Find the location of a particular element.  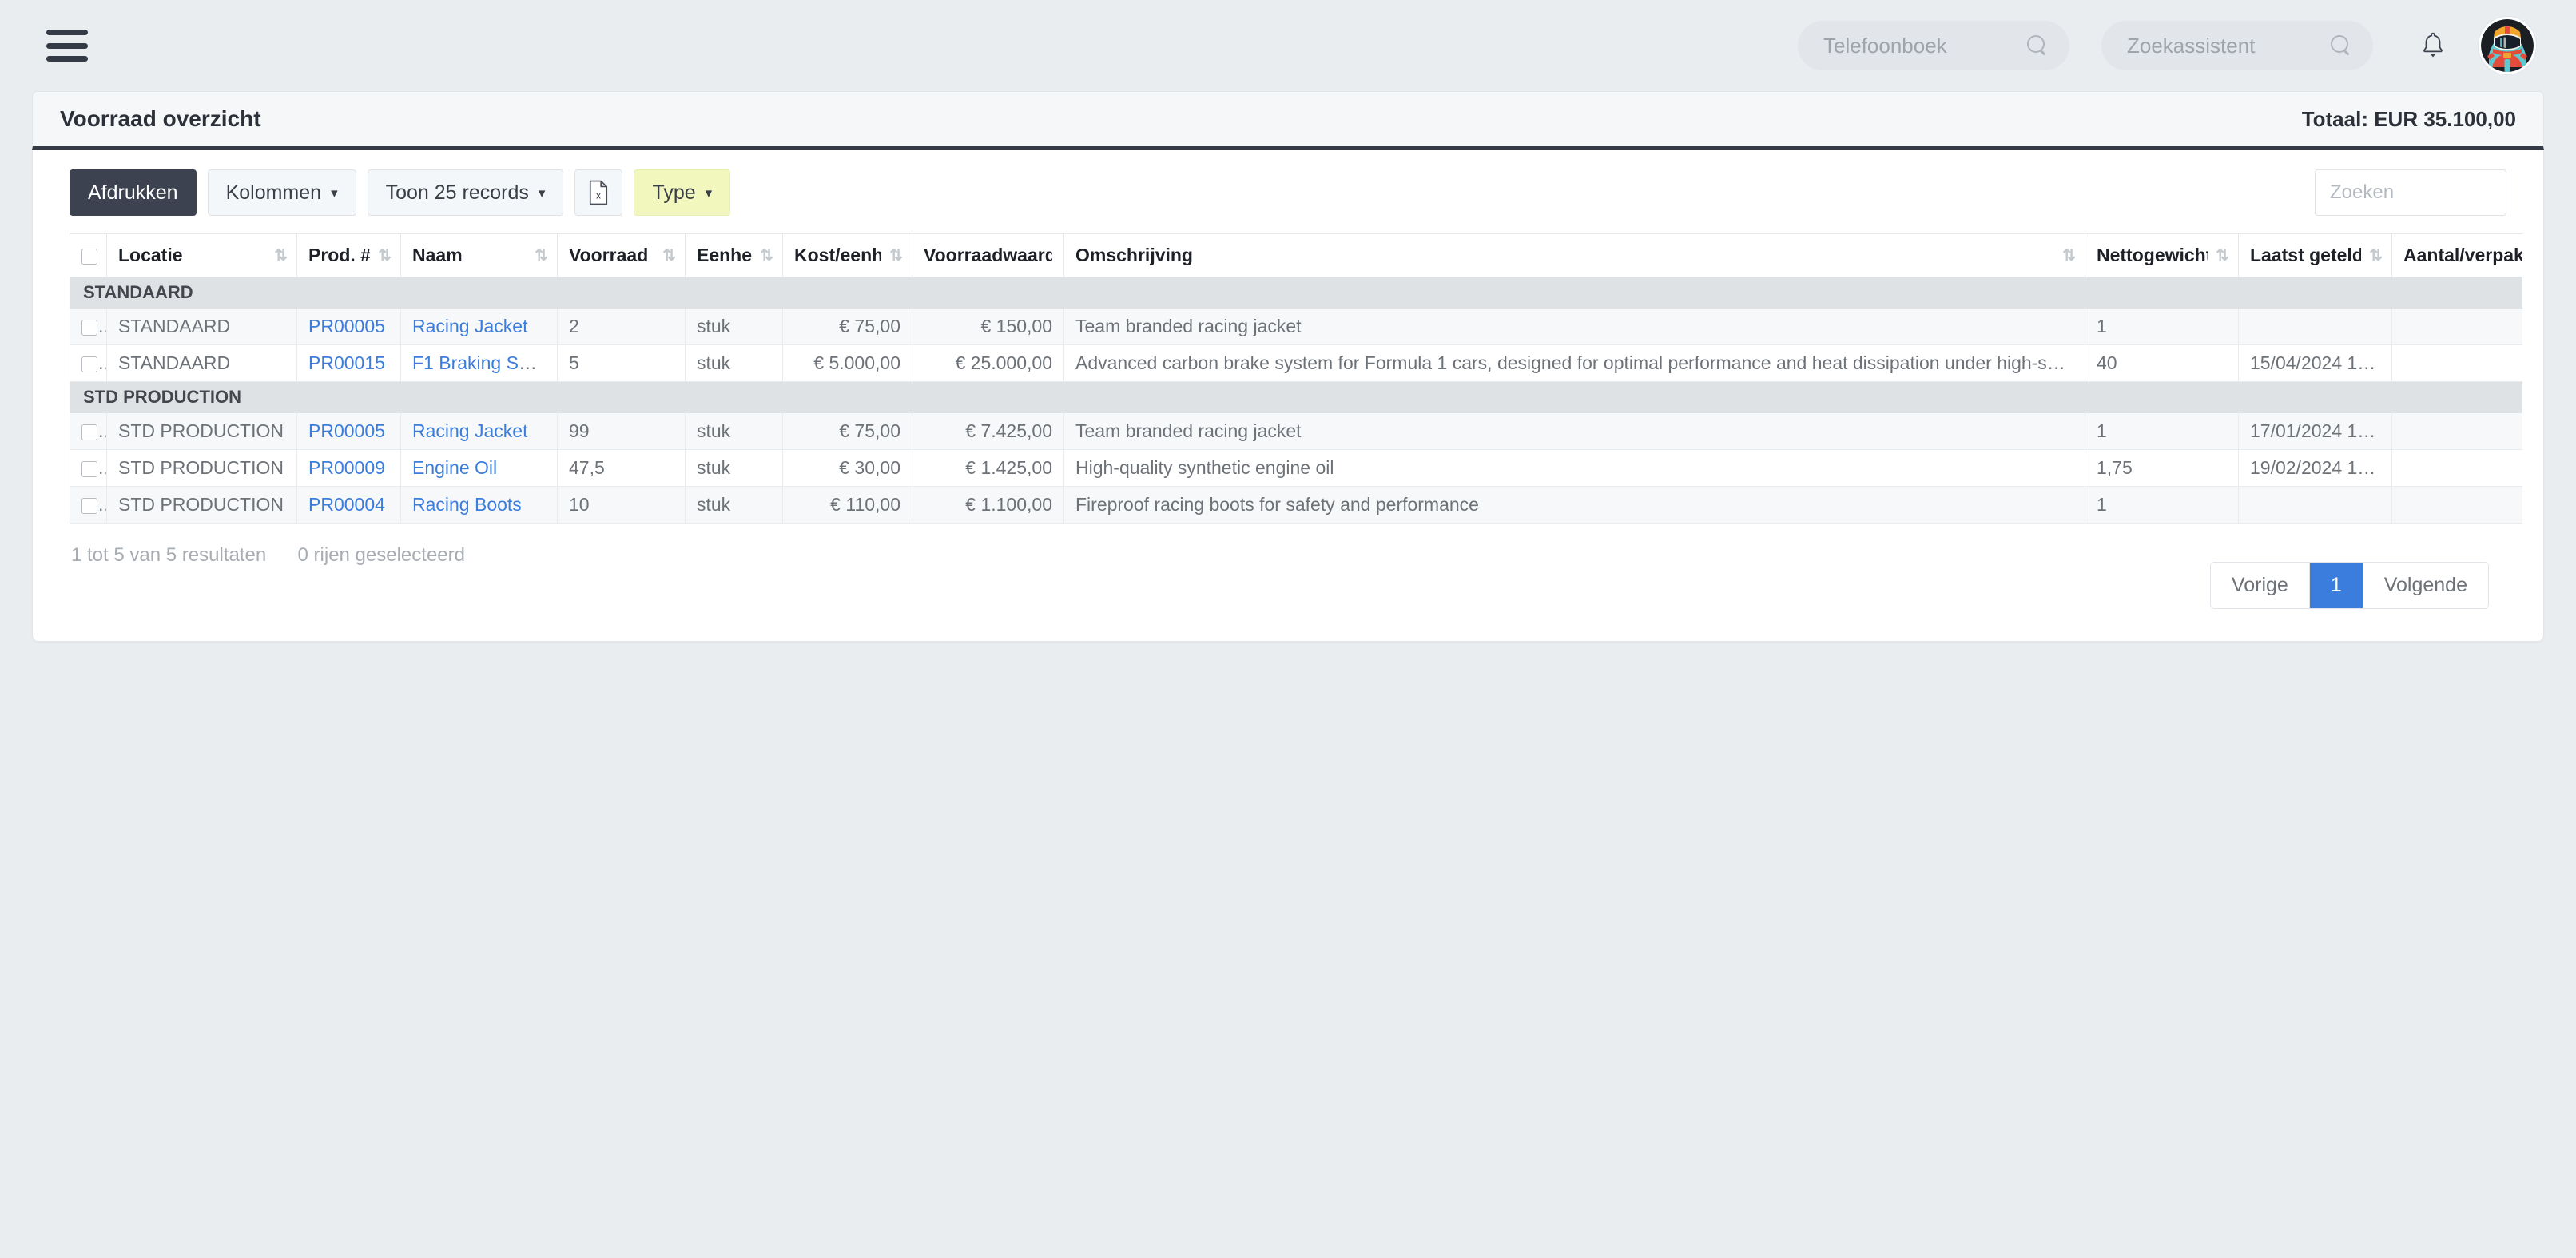

cell-omschrijving: Team branded racing jacket is located at coordinates (1574, 327).